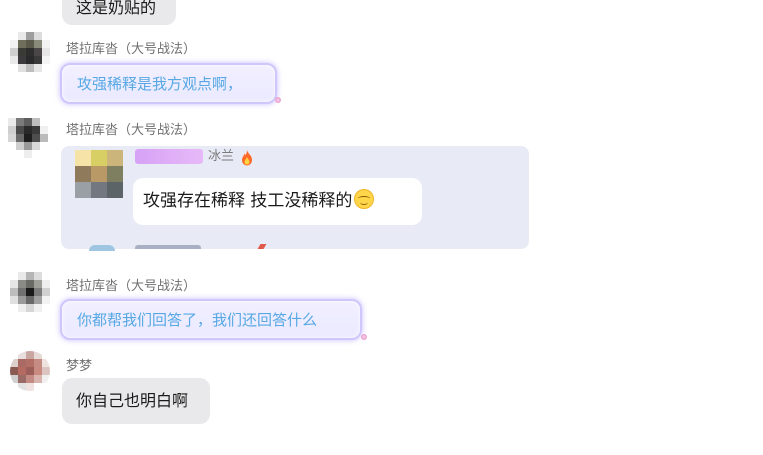 Image resolution: width=763 pixels, height=455 pixels. I want to click on fire-icon, so click(247, 158).